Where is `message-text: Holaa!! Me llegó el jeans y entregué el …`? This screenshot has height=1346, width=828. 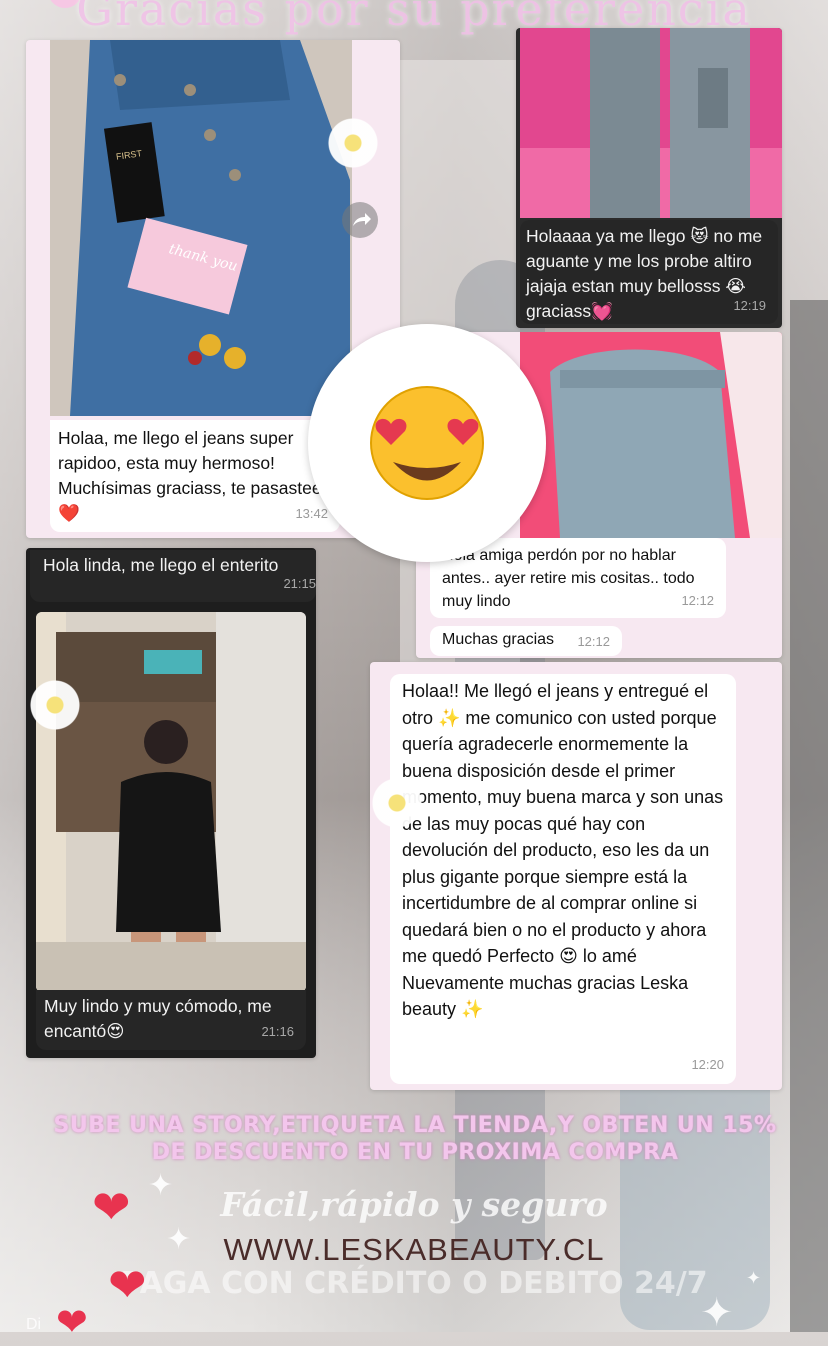 message-text: Holaa!! Me llegó el jeans y entregué el … is located at coordinates (563, 850).